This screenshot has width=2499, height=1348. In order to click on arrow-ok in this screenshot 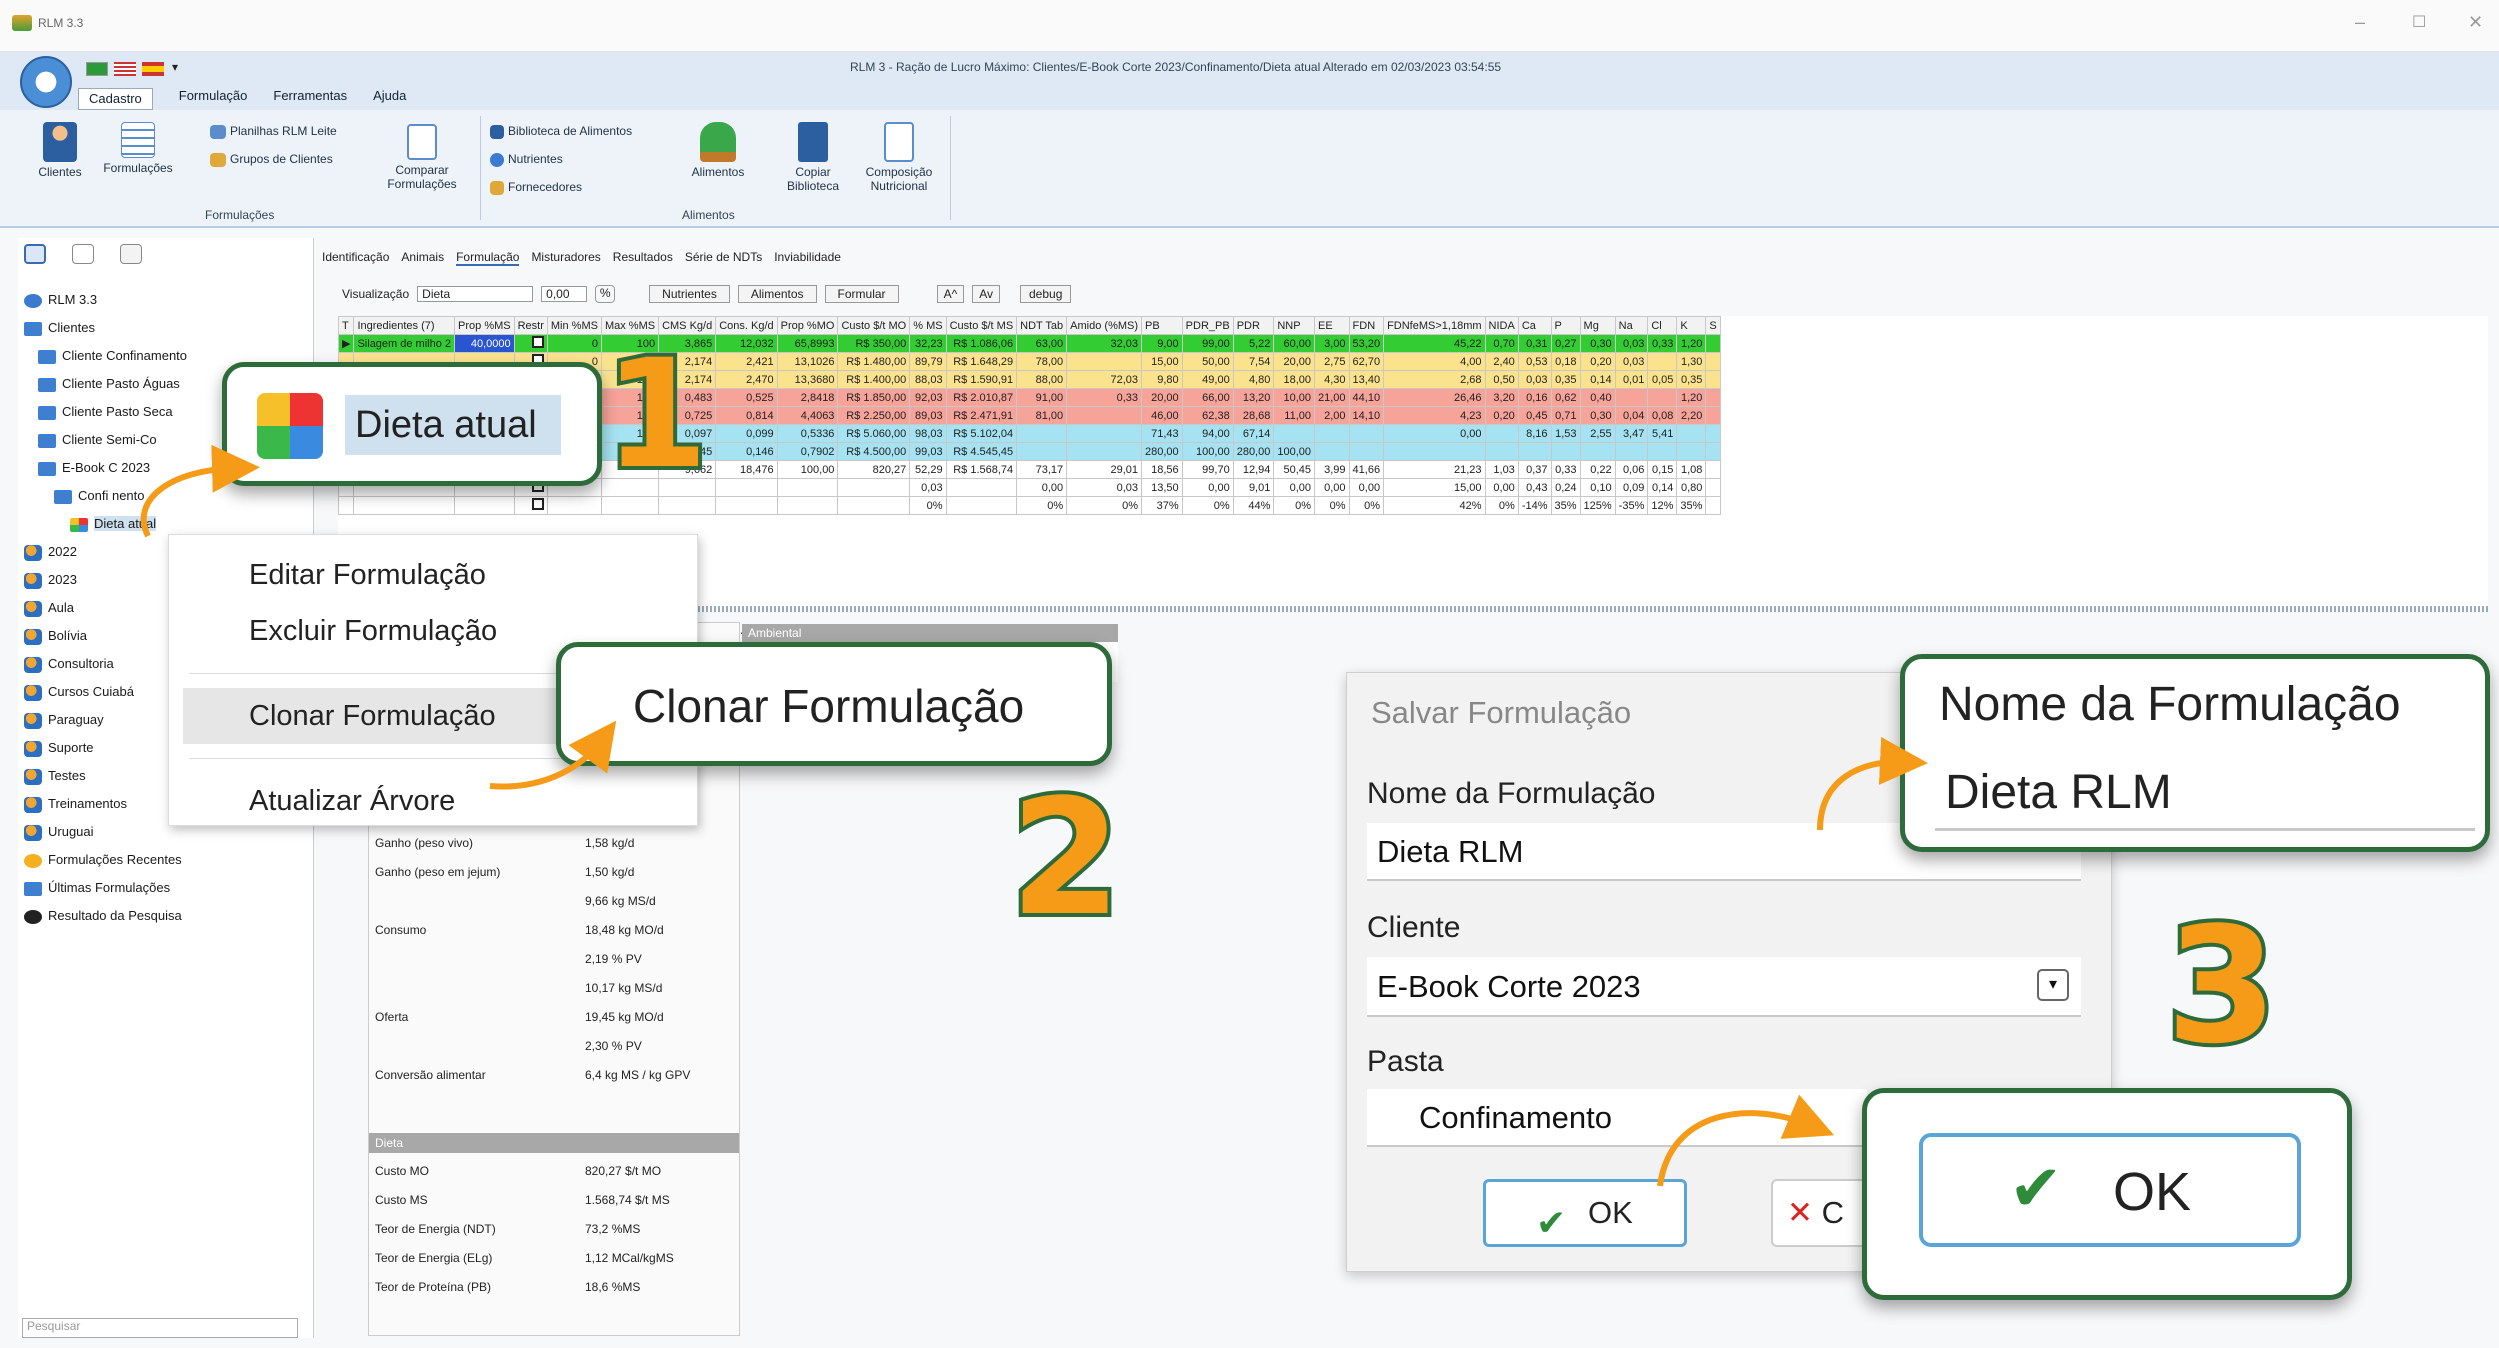, I will do `click(1746, 1140)`.